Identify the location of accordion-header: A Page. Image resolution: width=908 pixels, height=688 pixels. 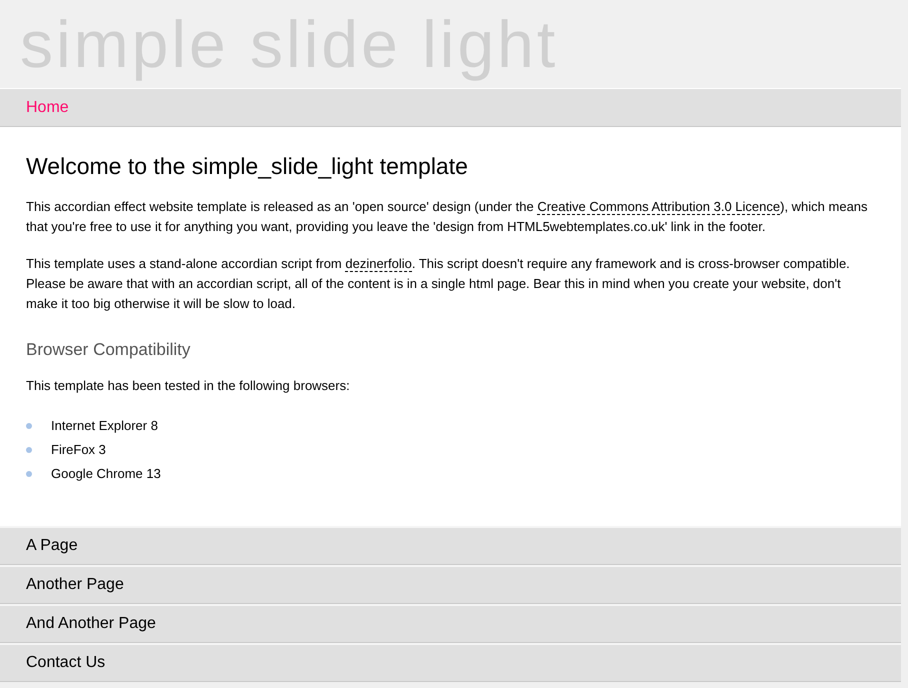
(450, 545).